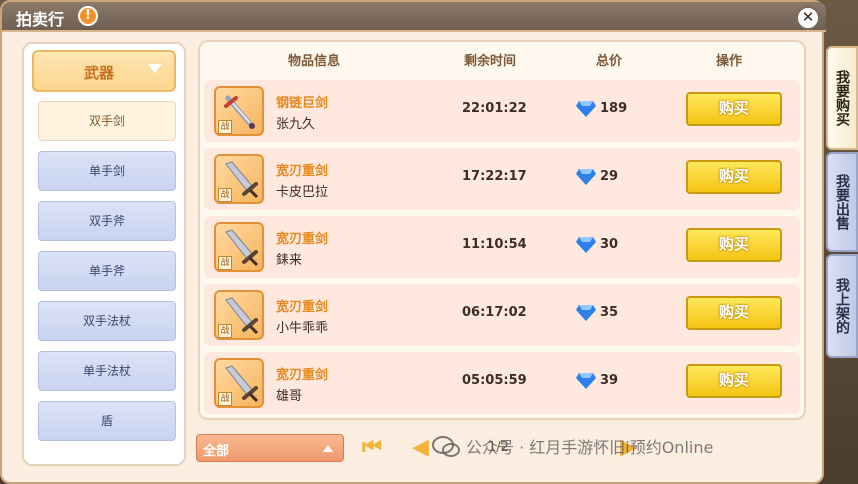 The width and height of the screenshot is (858, 484). I want to click on watermark-text: 公众号 · 红月手游怀旧i预约Online, so click(590, 447).